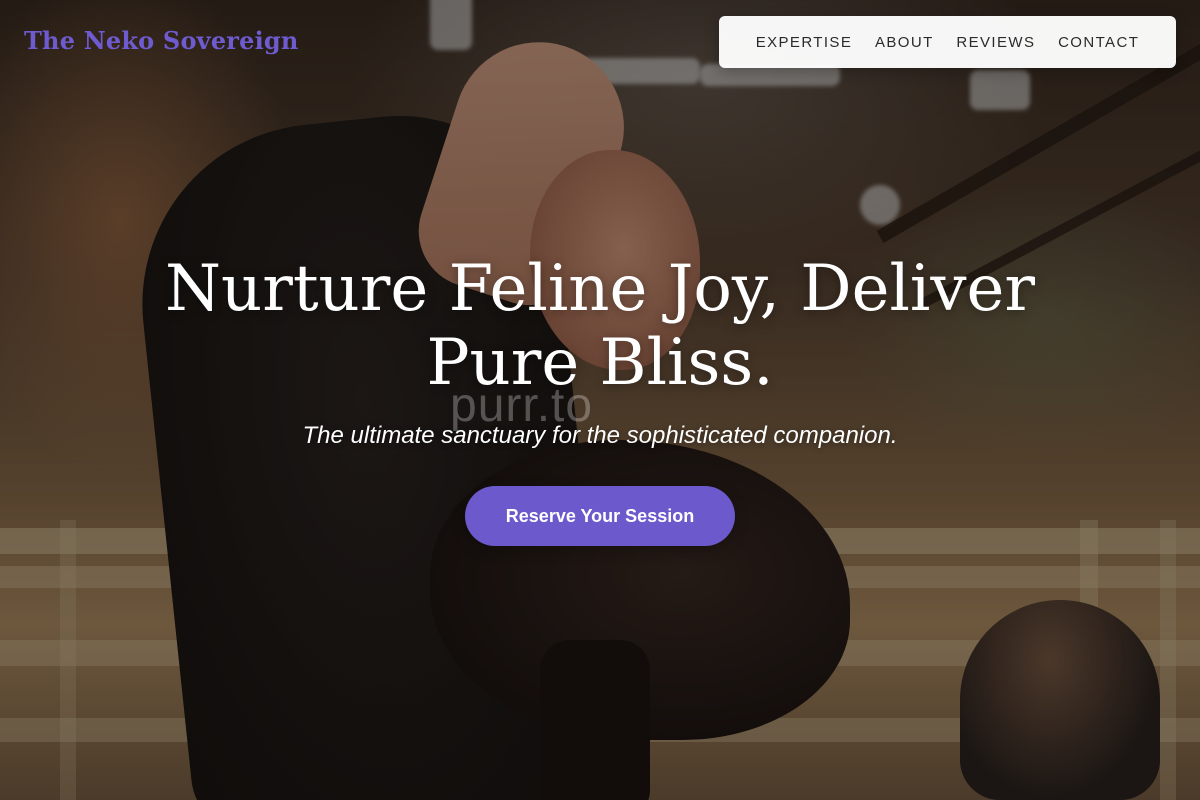 This screenshot has height=800, width=1200. Describe the element at coordinates (995, 42) in the screenshot. I see `nav-item-reviews: REVIEWS` at that location.